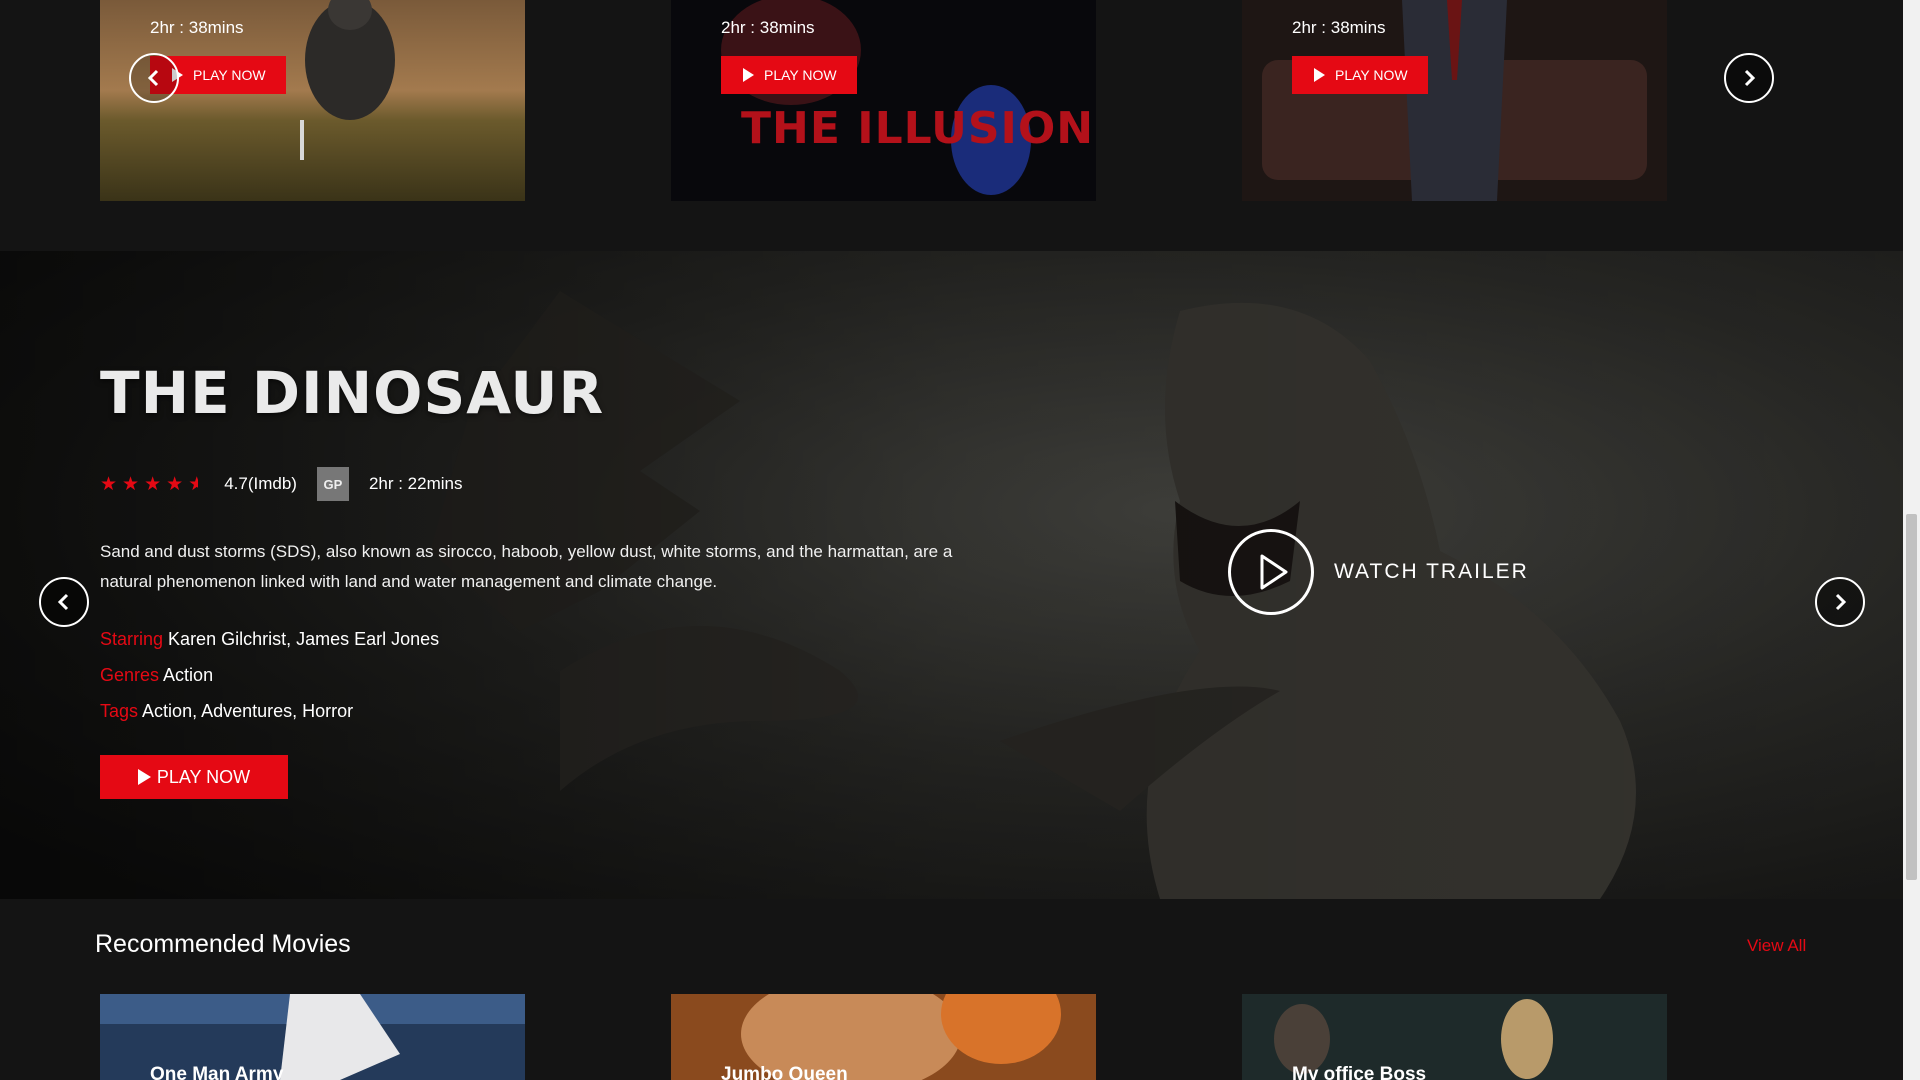  I want to click on hero-next-button, so click(1840, 602).